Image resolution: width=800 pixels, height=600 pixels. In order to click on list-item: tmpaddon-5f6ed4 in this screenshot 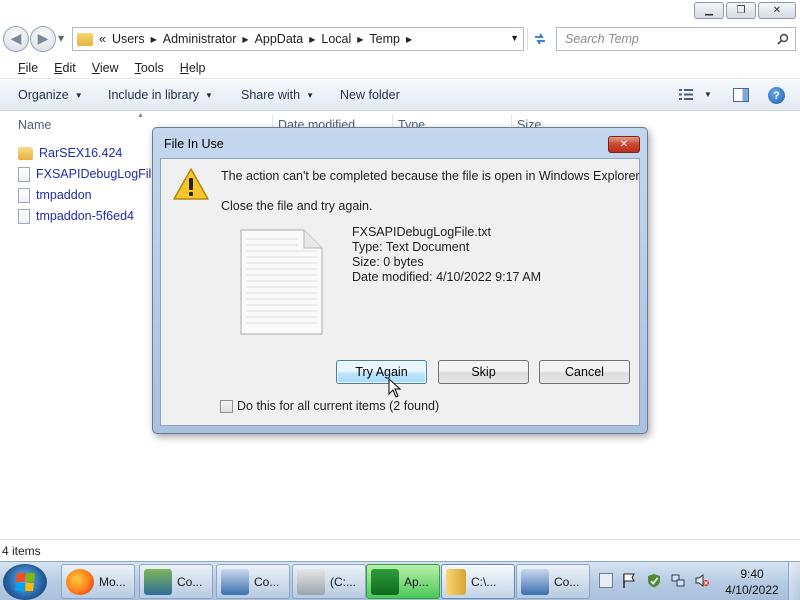, I will do `click(76, 216)`.